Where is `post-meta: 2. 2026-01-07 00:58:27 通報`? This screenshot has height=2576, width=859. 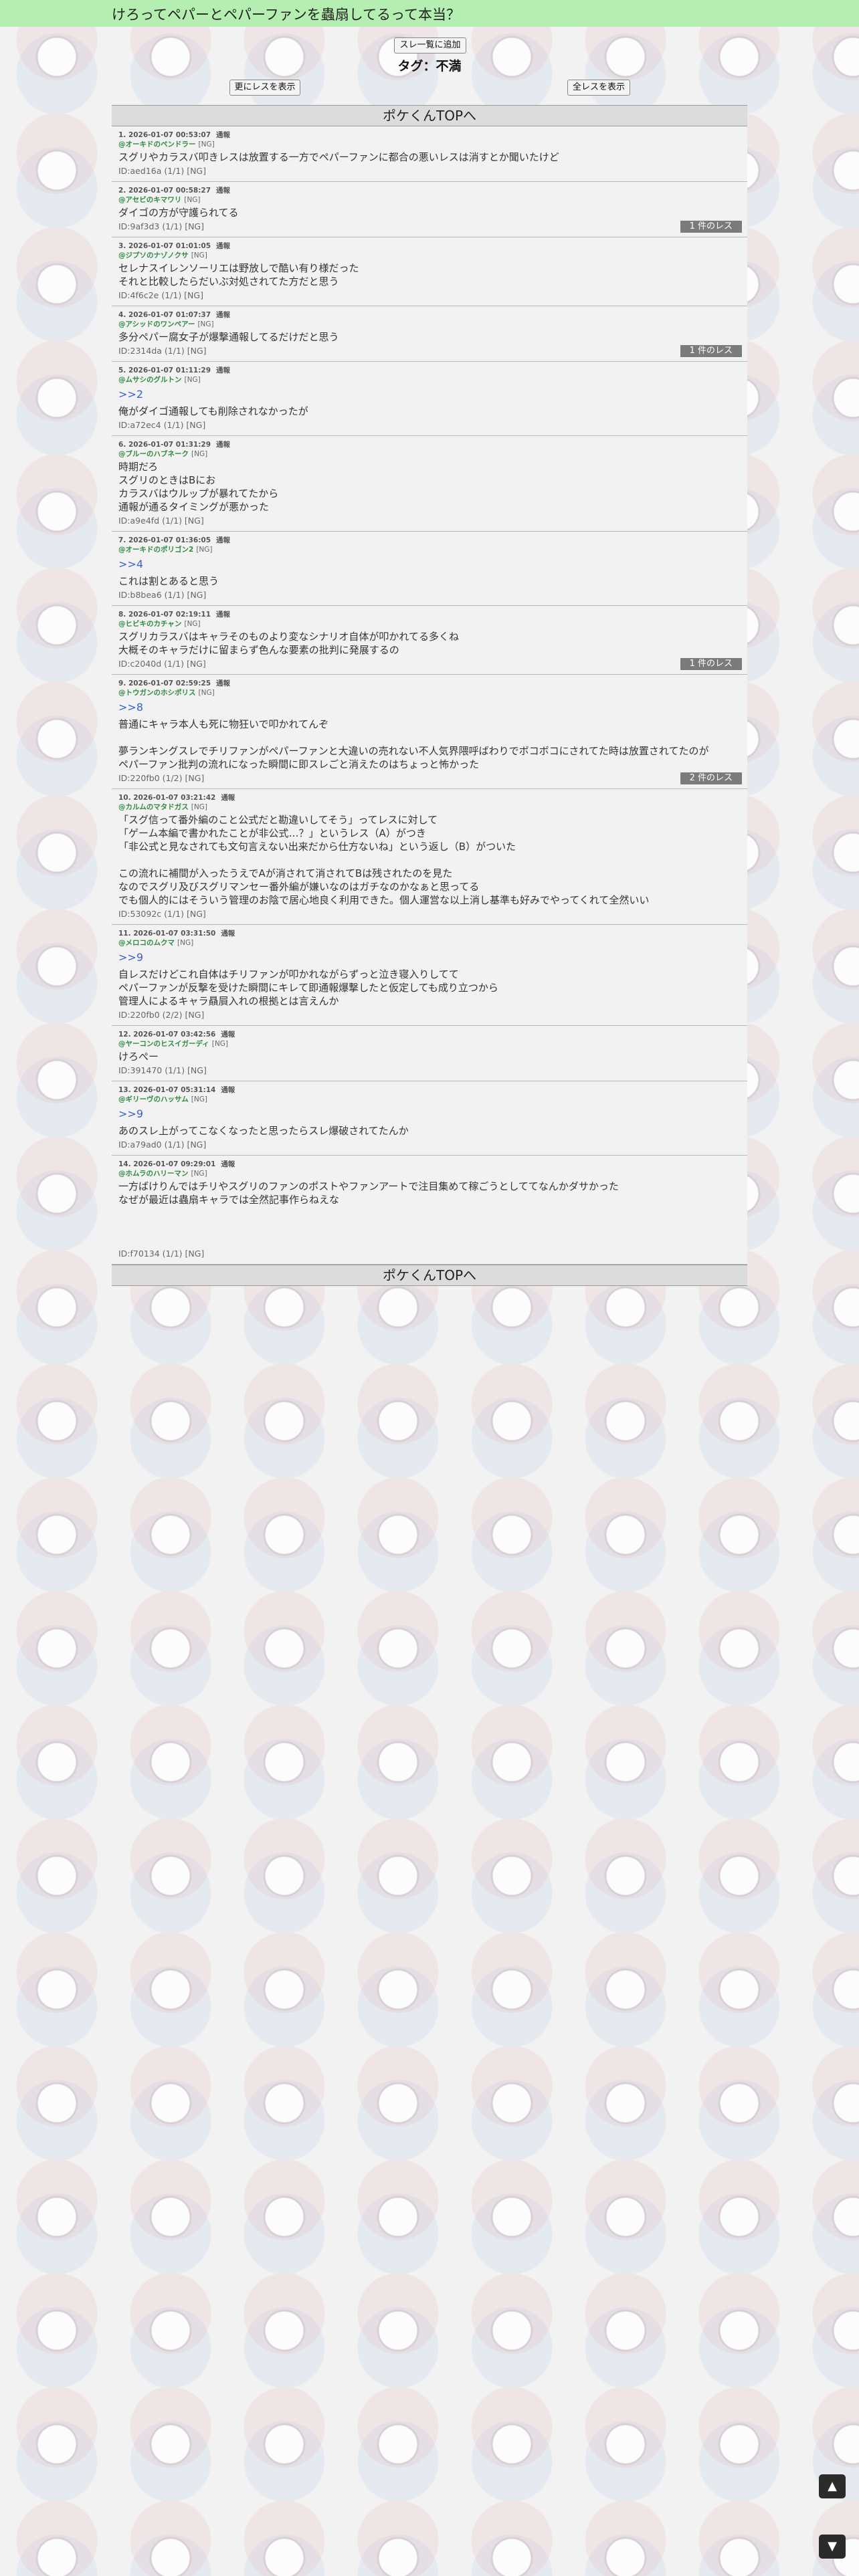
post-meta: 2. 2026-01-07 00:58:27 通報 is located at coordinates (429, 191).